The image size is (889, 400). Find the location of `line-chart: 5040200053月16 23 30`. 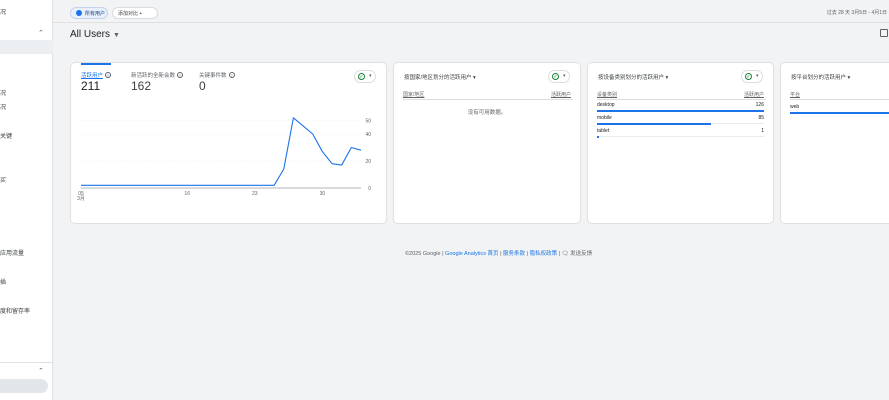

line-chart: 5040200053月16 23 30 is located at coordinates (224, 159).